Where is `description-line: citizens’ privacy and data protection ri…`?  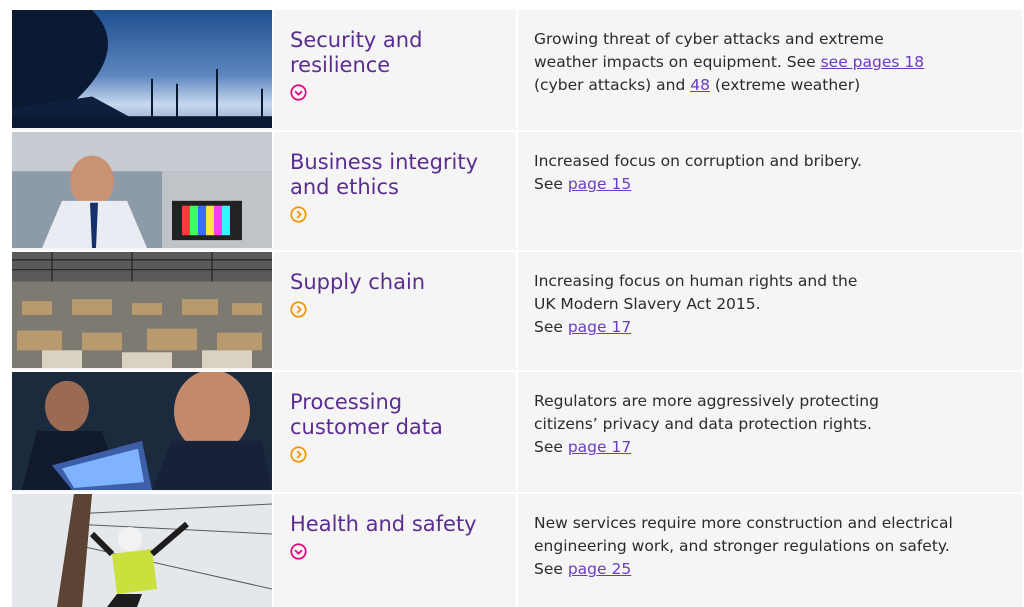 description-line: citizens’ privacy and data protection ri… is located at coordinates (703, 424).